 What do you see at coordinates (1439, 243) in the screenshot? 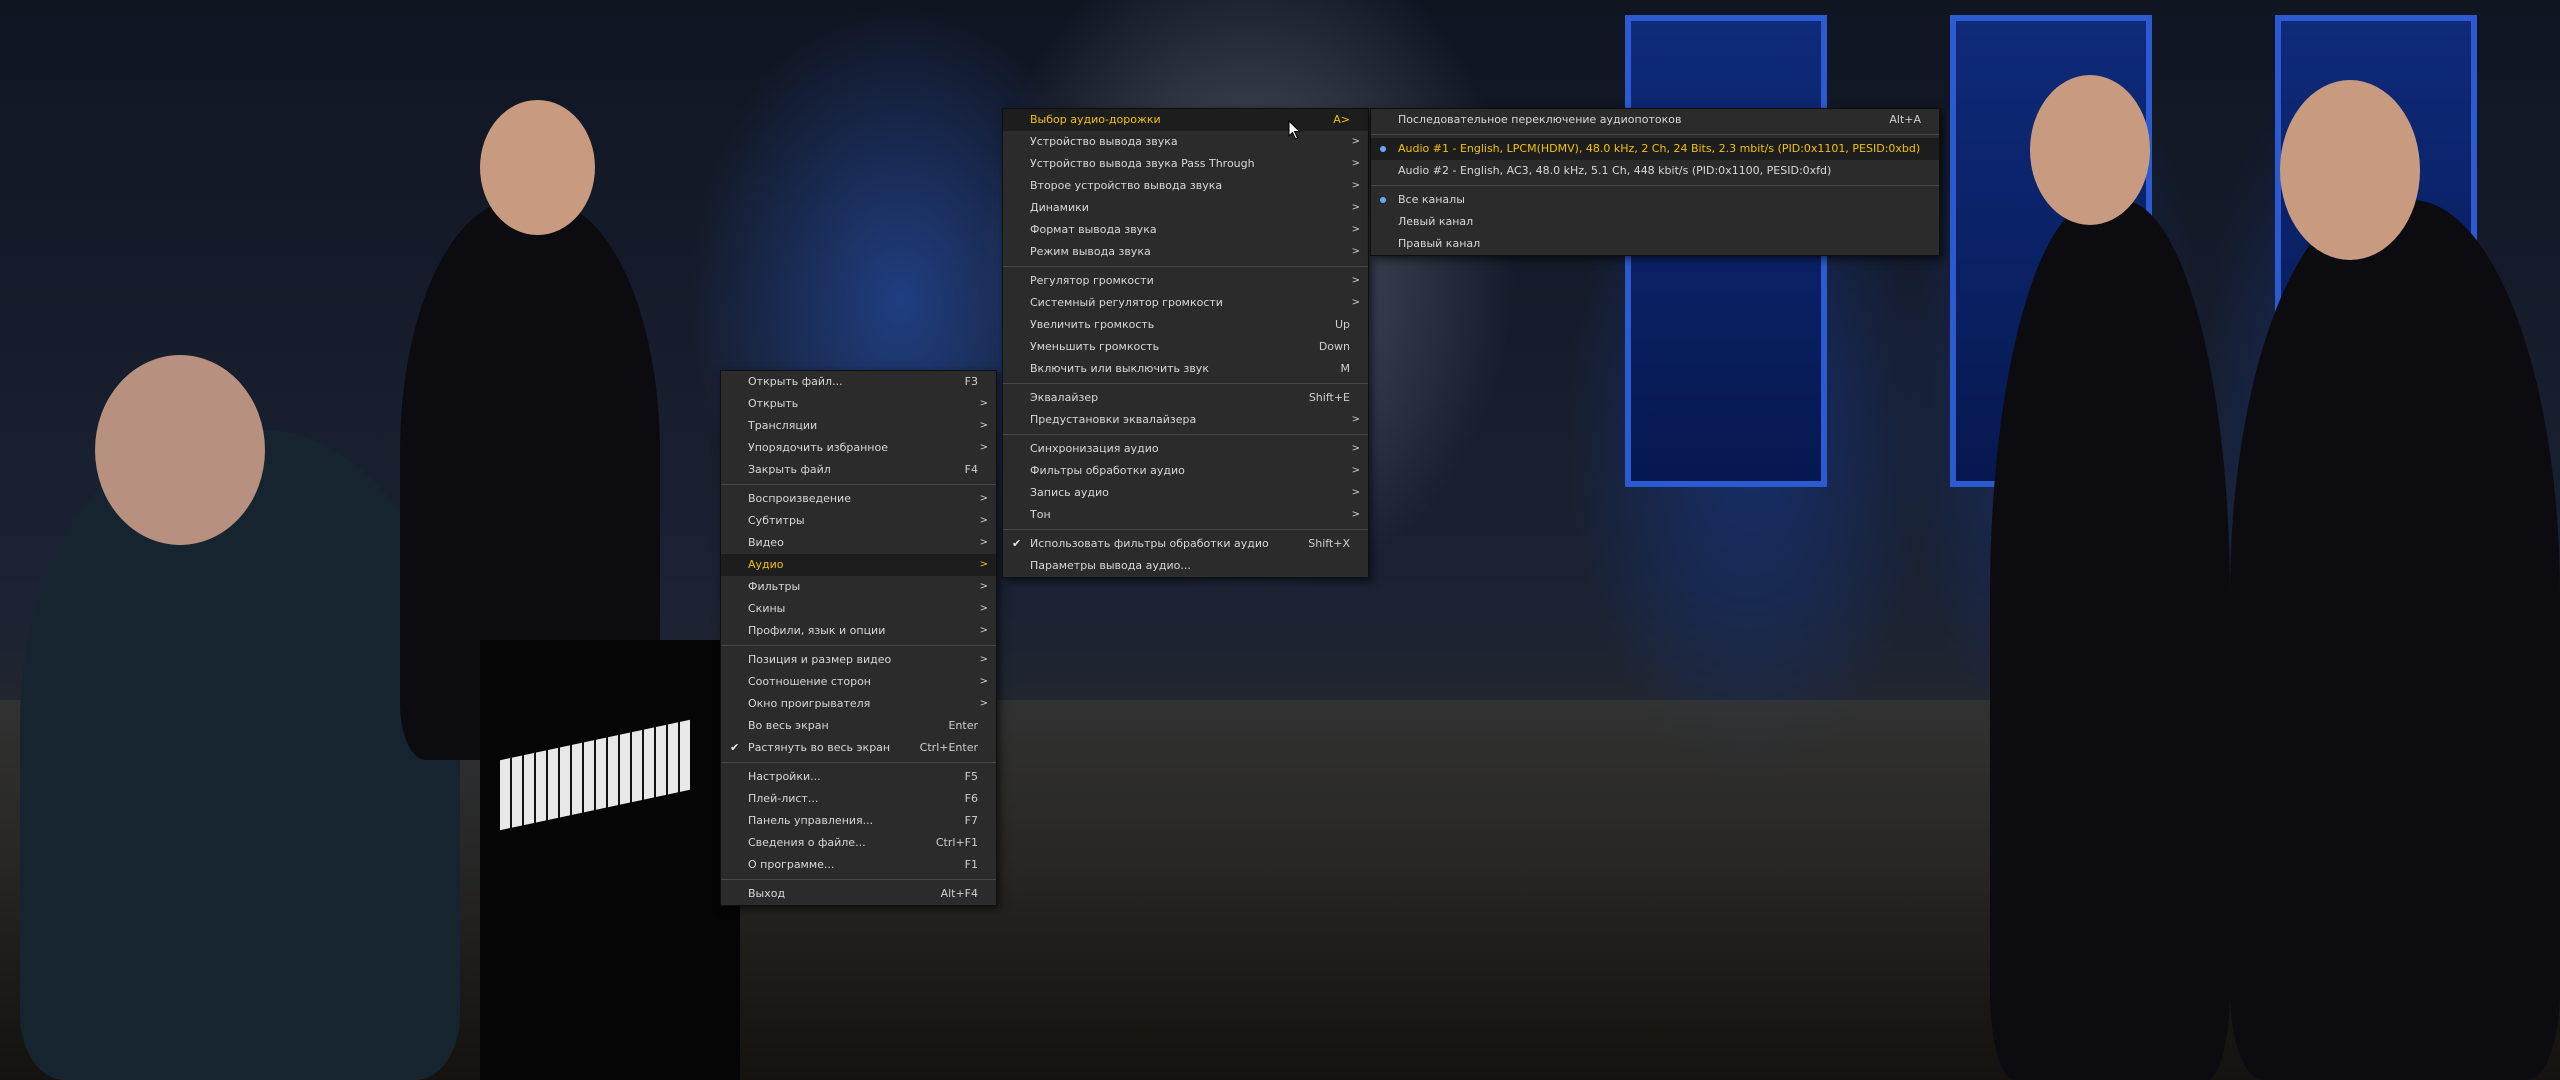
I see `menu-item-label: Правый канал` at bounding box center [1439, 243].